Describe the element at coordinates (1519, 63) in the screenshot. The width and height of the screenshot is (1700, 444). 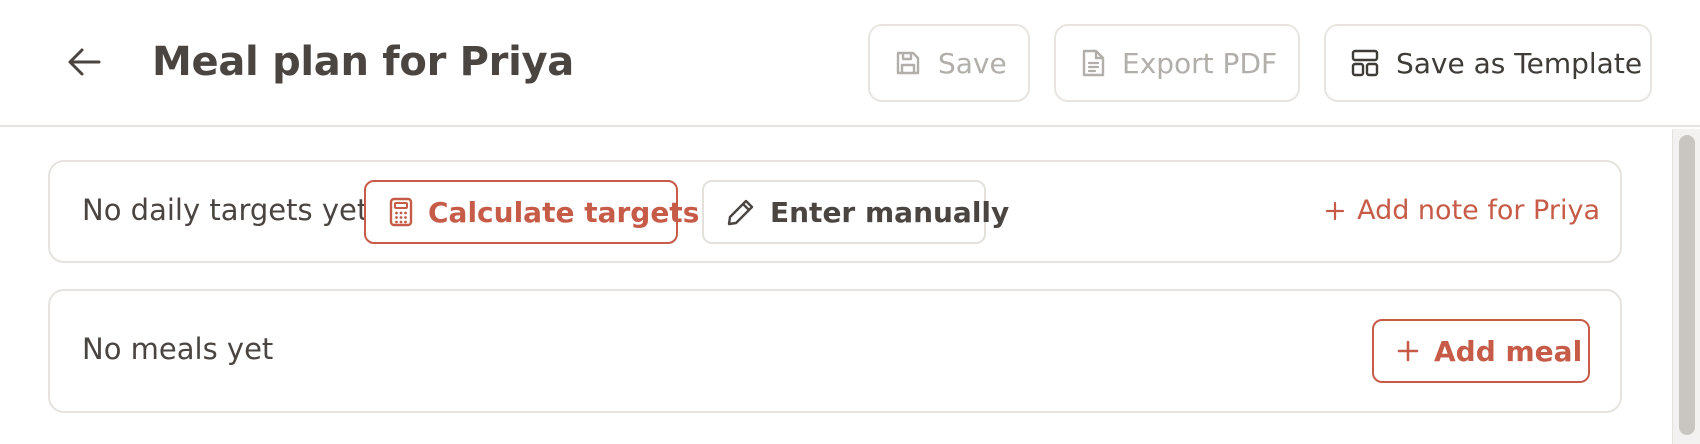
I see `save-as-template-label: Save as Template` at that location.